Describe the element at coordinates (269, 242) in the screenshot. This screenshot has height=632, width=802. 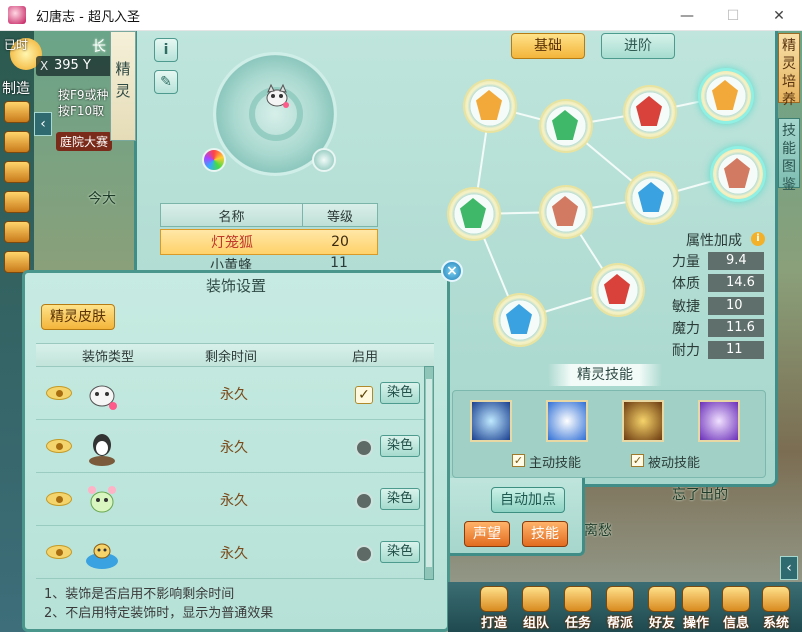
I see `table-row: 灯笼狐 20` at that location.